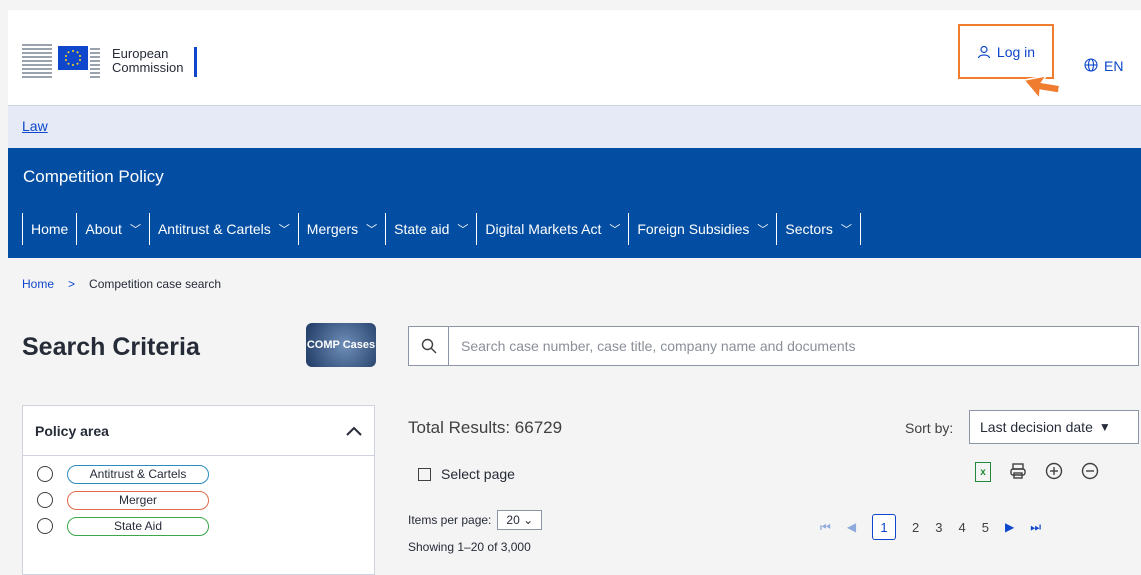  What do you see at coordinates (35, 126) in the screenshot?
I see `law-link: Law` at bounding box center [35, 126].